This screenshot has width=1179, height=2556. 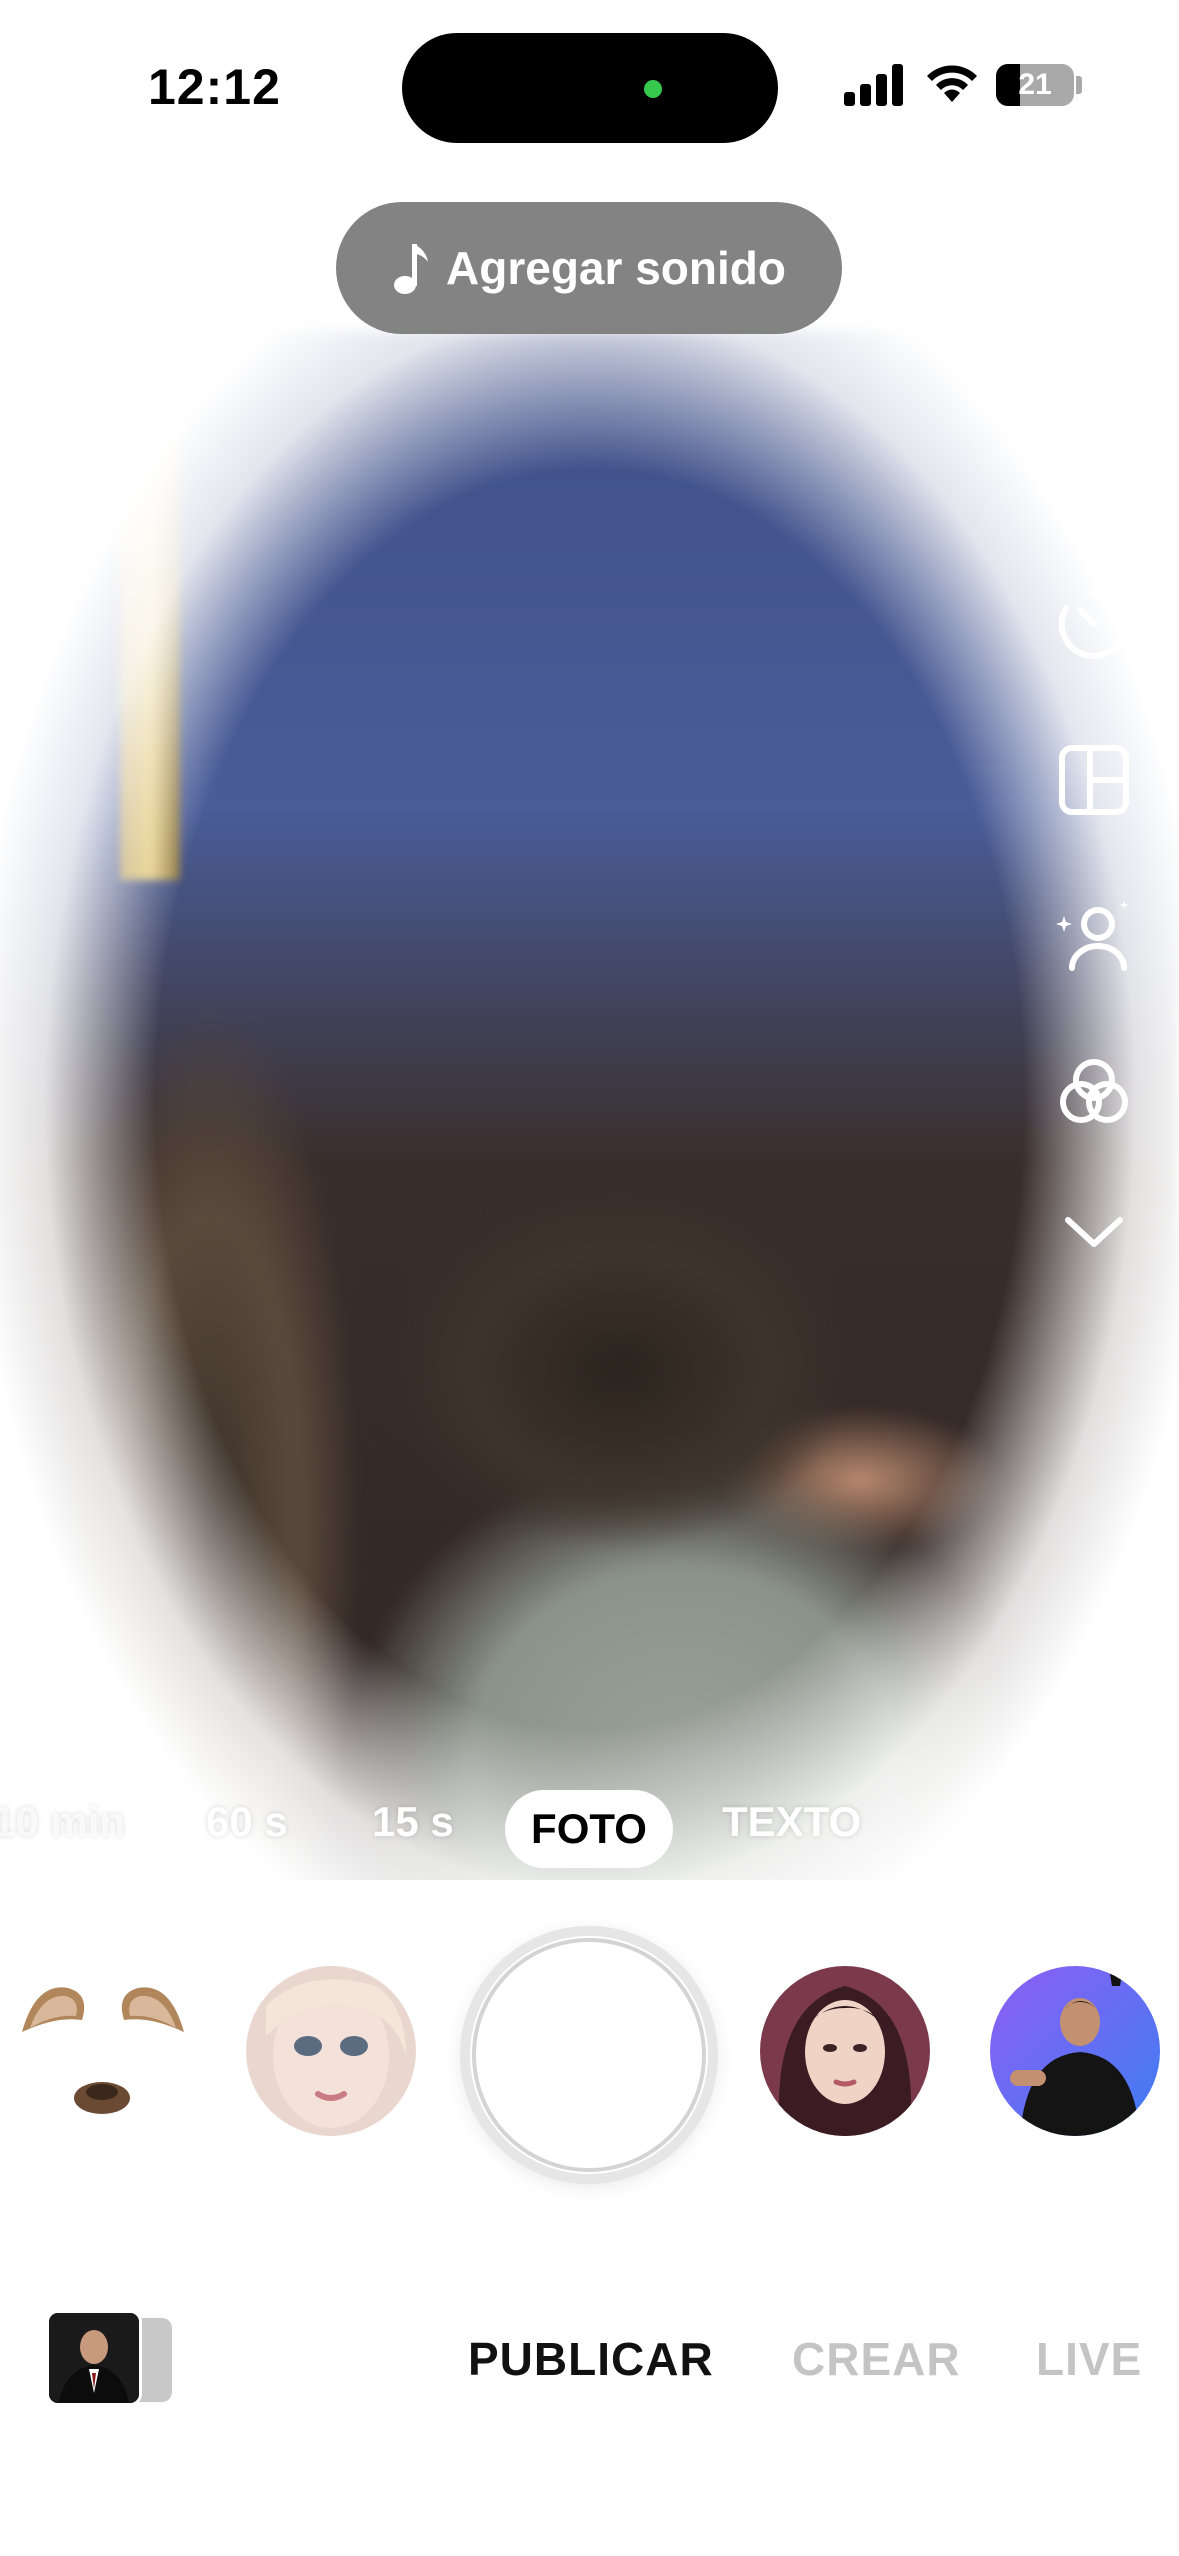 I want to click on timer-button, so click(x=1094, y=624).